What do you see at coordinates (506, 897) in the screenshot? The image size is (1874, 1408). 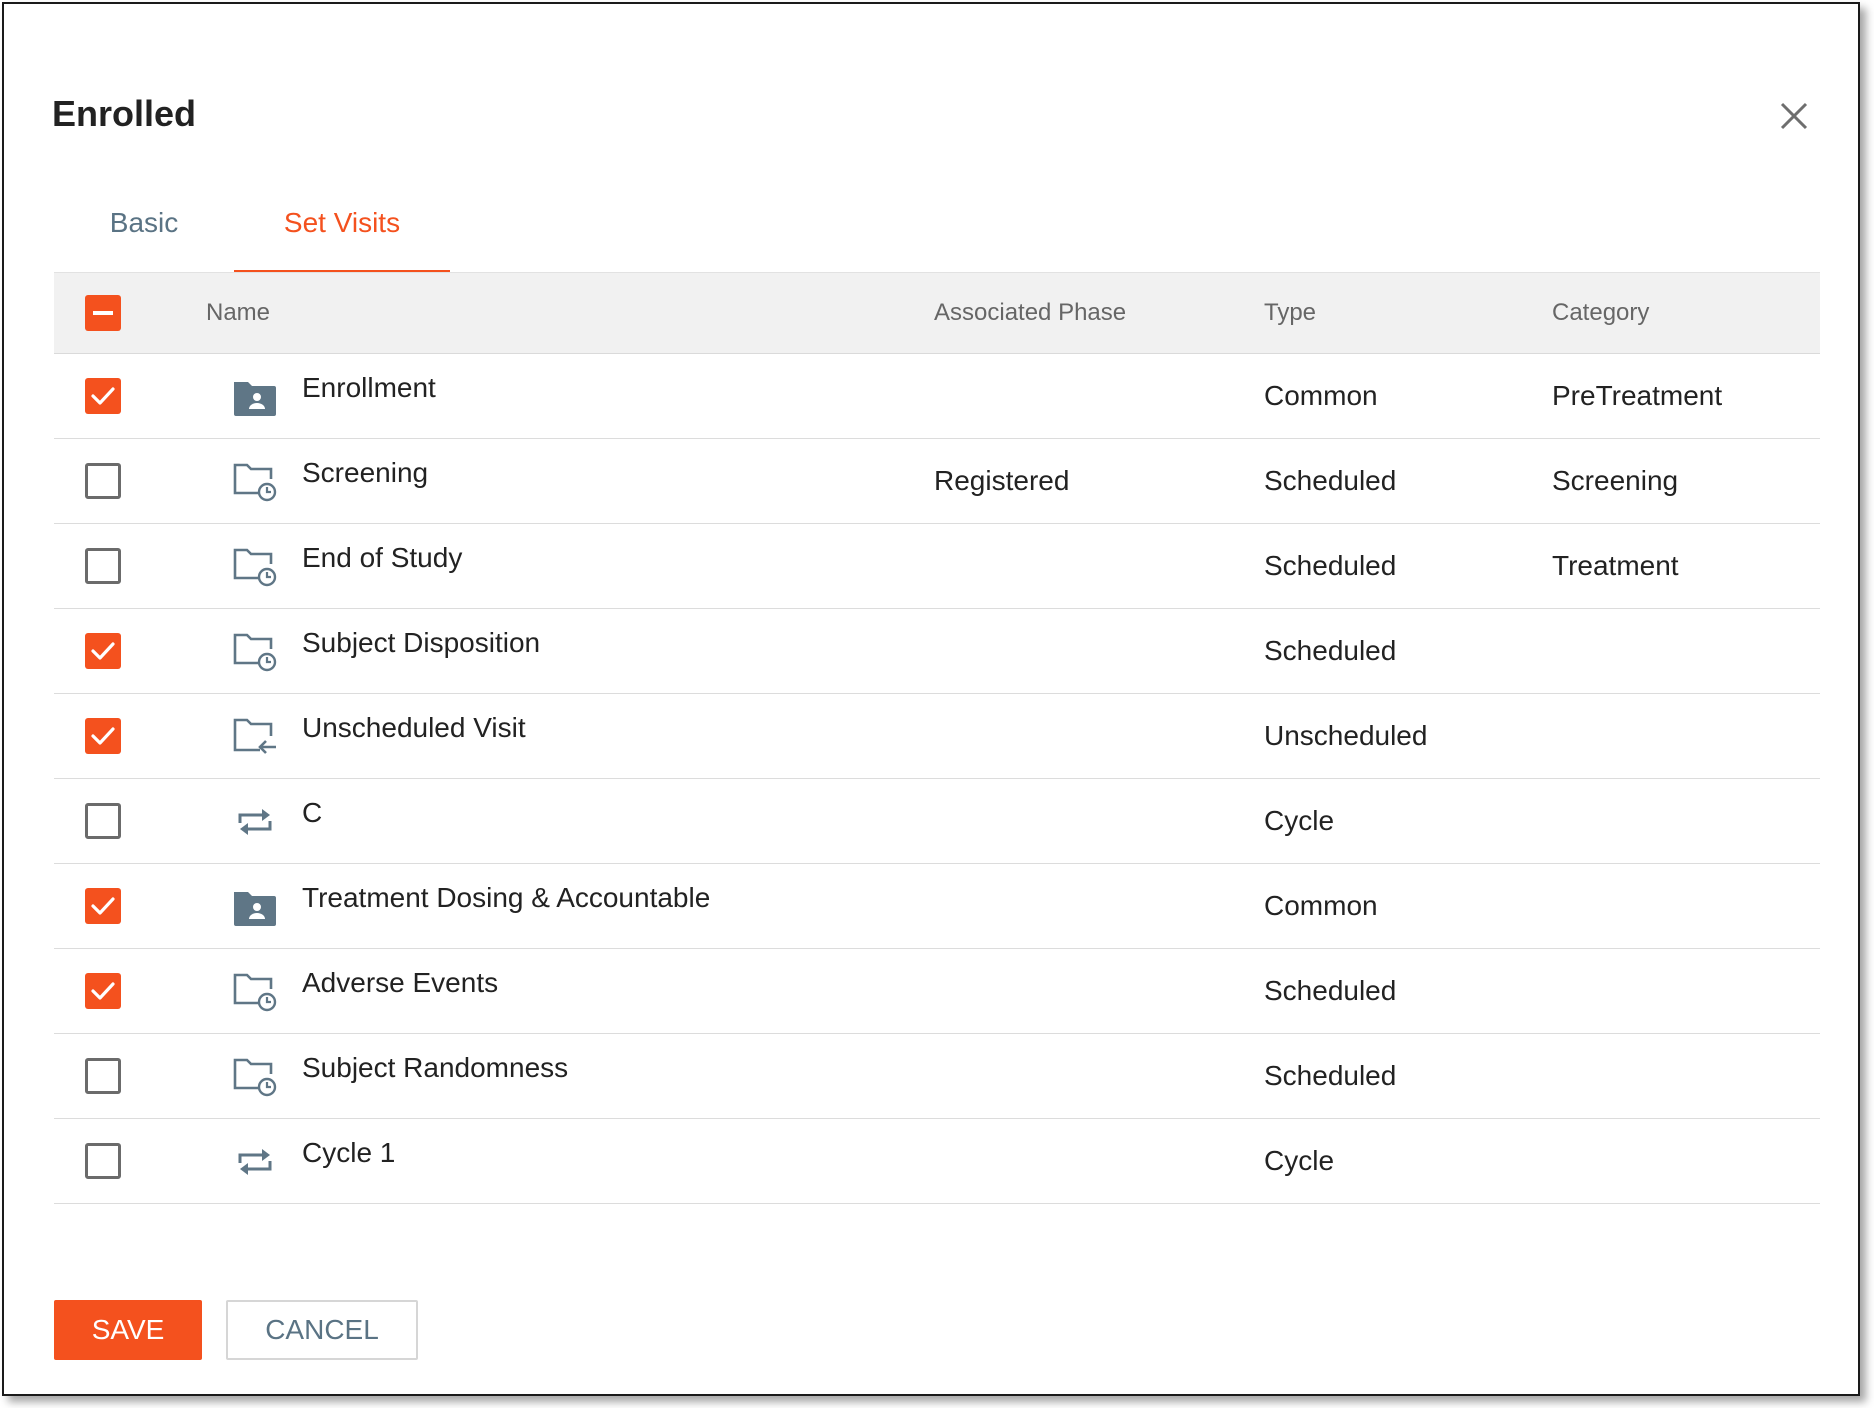 I see `visit-name: Treatment Dosing & Accountable` at bounding box center [506, 897].